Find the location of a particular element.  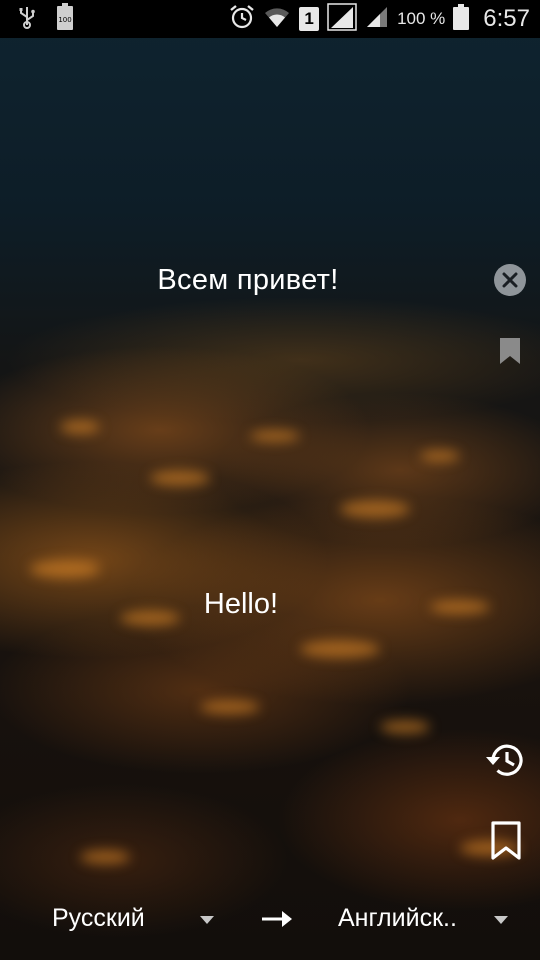

swap-languages-button is located at coordinates (277, 919).